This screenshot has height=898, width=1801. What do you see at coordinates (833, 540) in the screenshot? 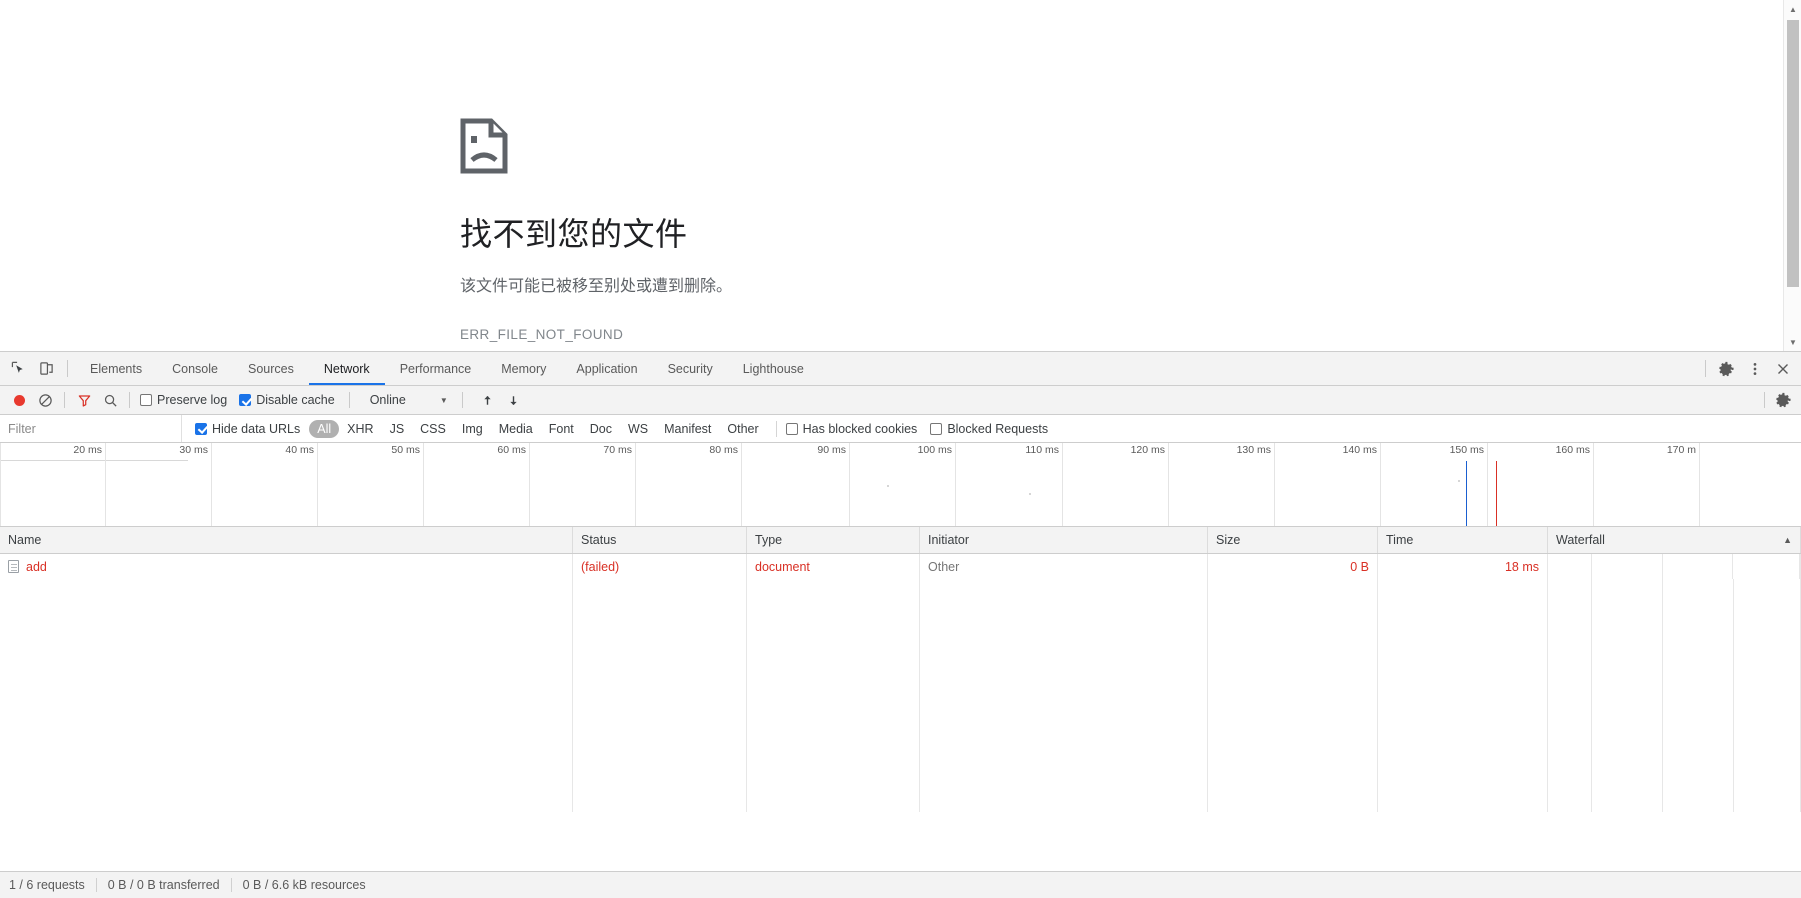
I see `column-header-type: Type` at bounding box center [833, 540].